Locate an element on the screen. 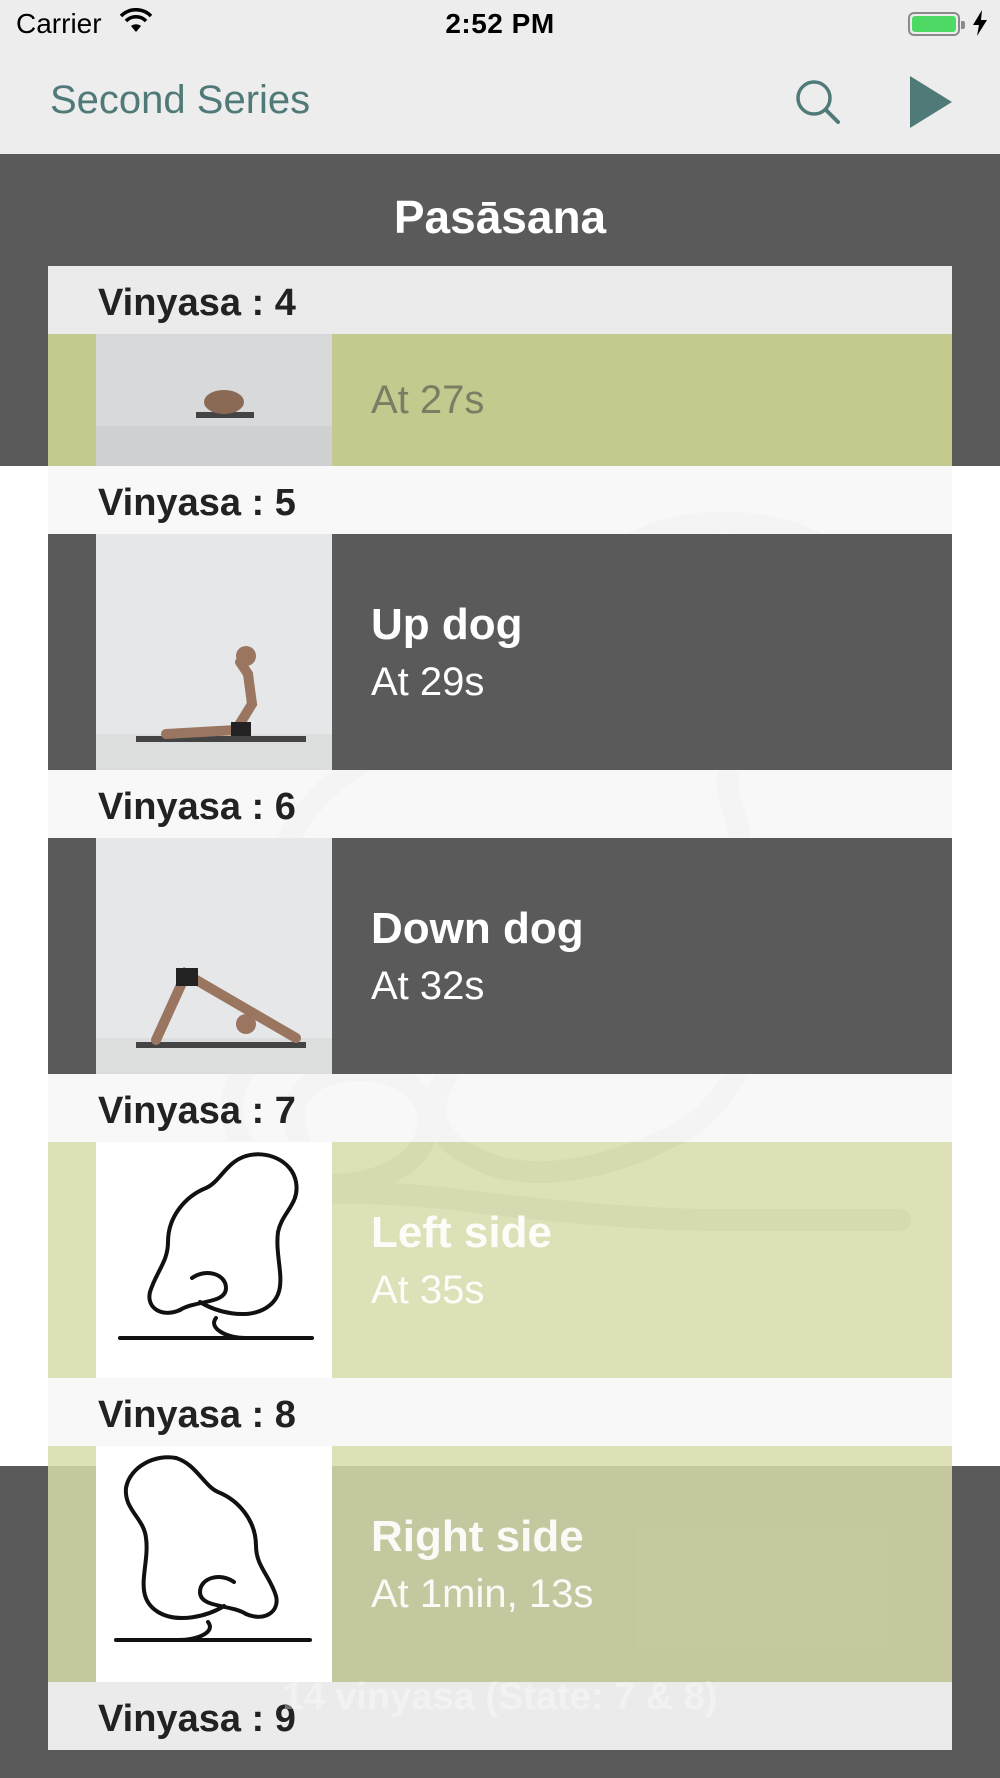  section-header: Vinyasa : 5 is located at coordinates (500, 500).